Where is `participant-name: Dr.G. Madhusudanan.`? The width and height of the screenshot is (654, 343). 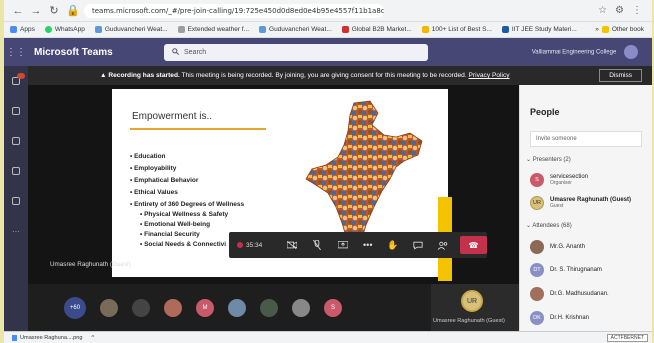
participant-name: Dr.G. Madhusudanan. is located at coordinates (579, 294).